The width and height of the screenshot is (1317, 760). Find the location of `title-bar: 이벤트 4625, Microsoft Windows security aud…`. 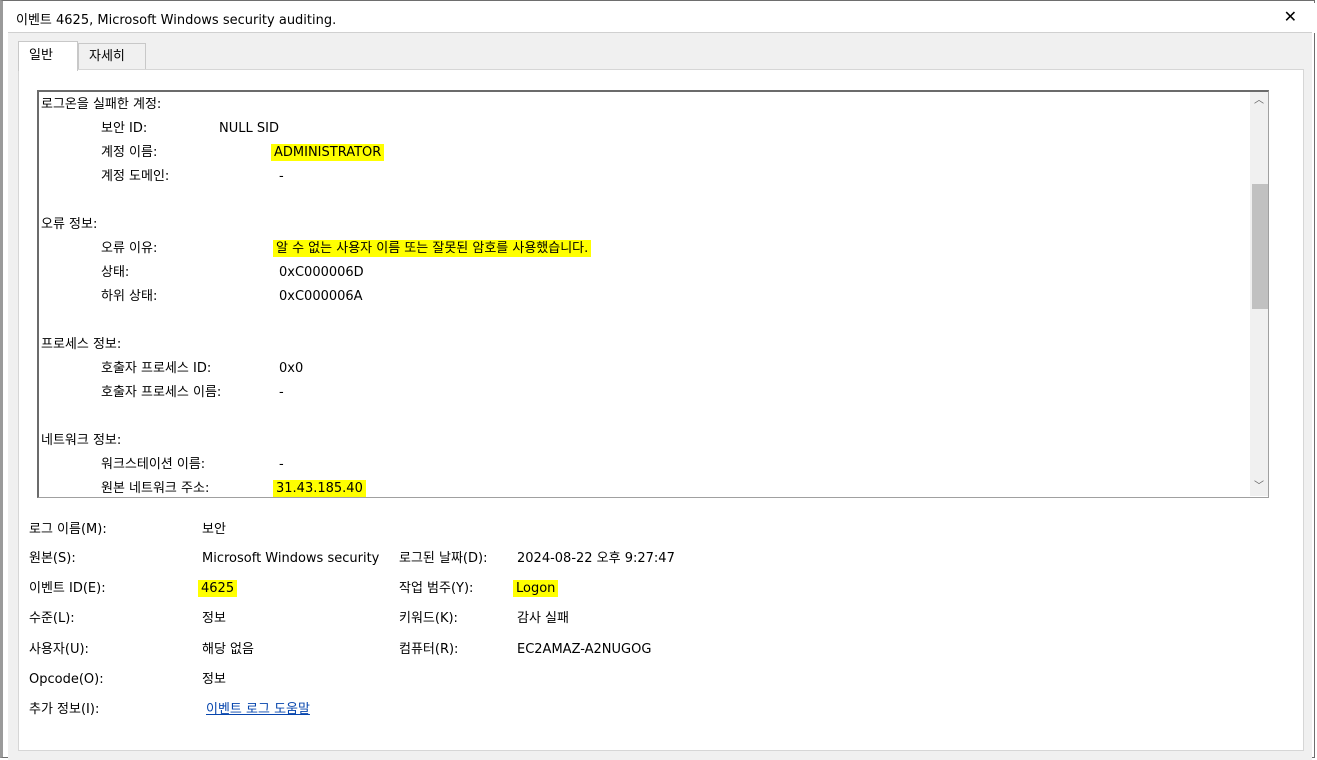

title-bar: 이벤트 4625, Microsoft Windows security aud… is located at coordinates (660, 18).